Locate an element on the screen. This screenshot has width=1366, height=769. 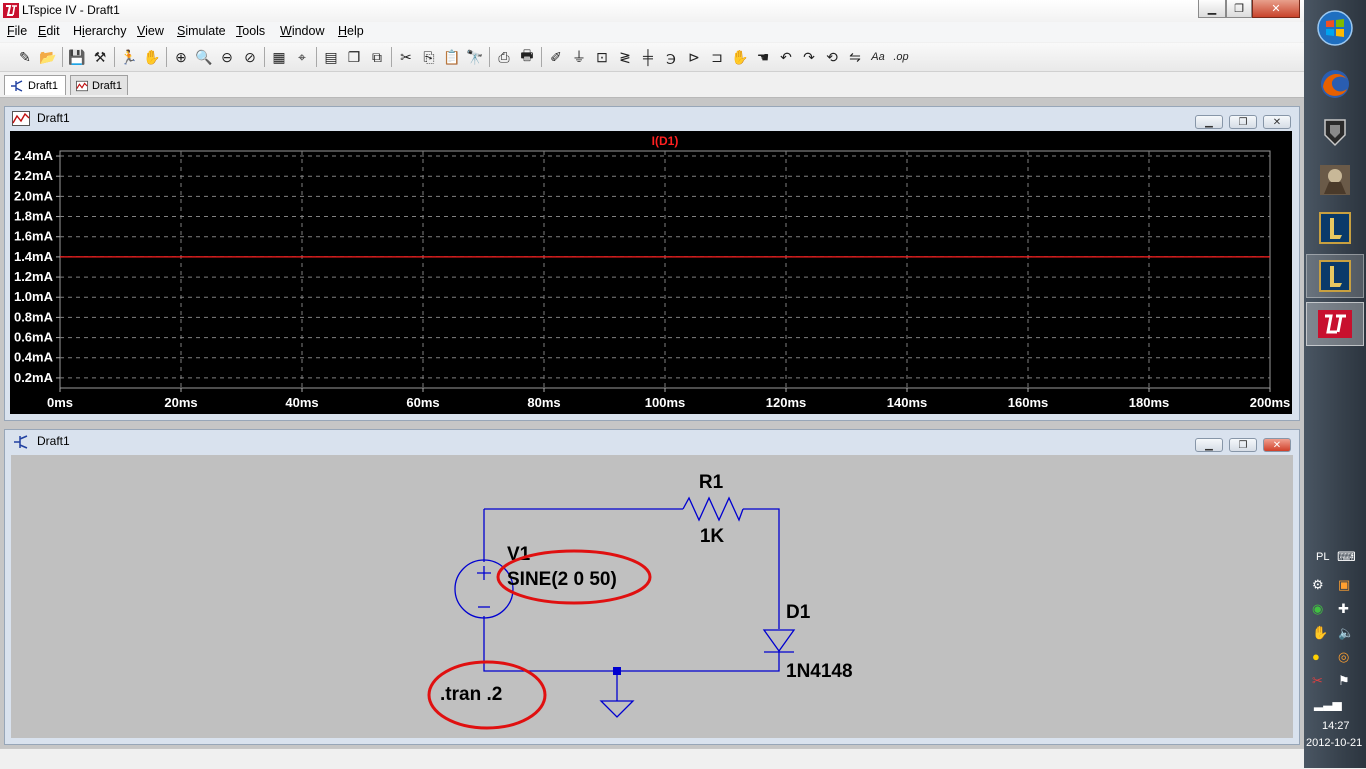
capacitor-button: ╪ is located at coordinates (648, 57).